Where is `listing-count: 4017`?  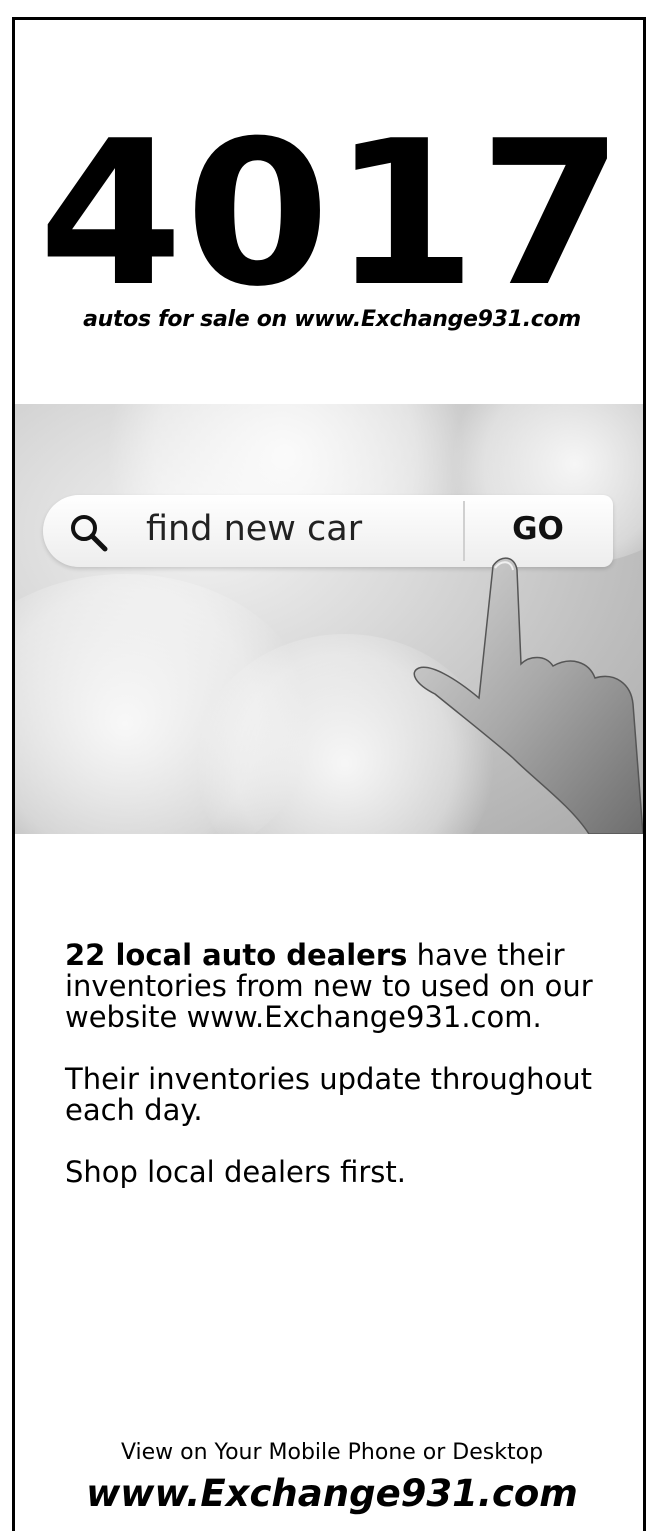
listing-count: 4017 is located at coordinates (332, 214).